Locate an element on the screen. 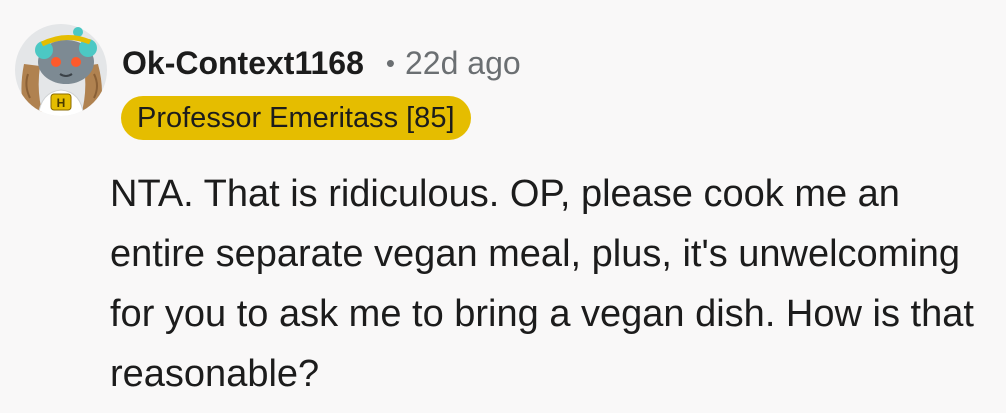 This screenshot has height=413, width=1006. user-avatar: H is located at coordinates (63, 68).